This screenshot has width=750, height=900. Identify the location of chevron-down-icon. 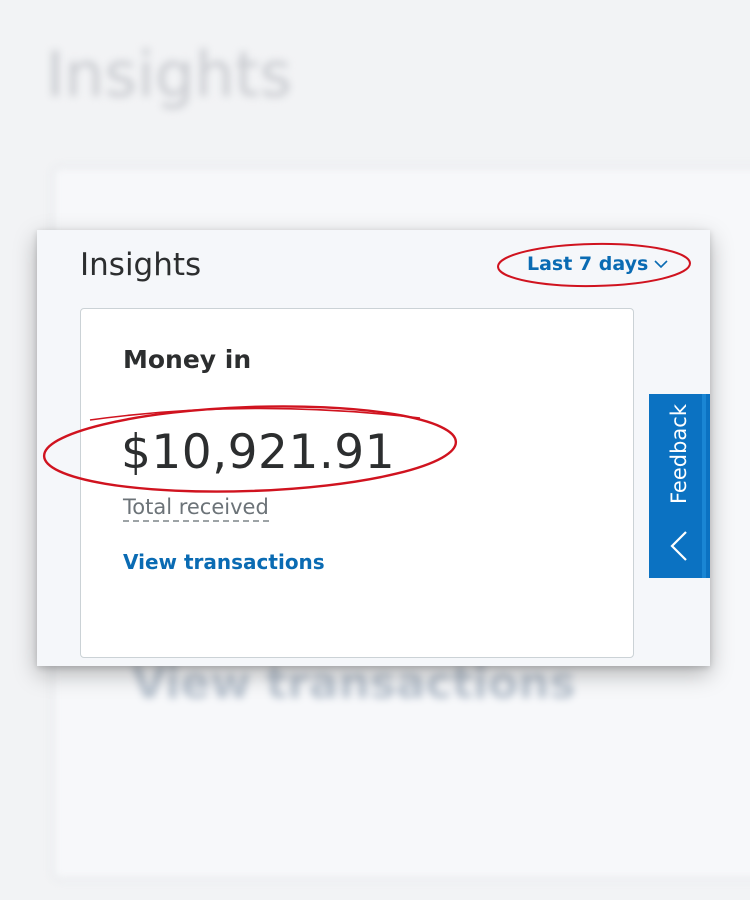
(661, 264).